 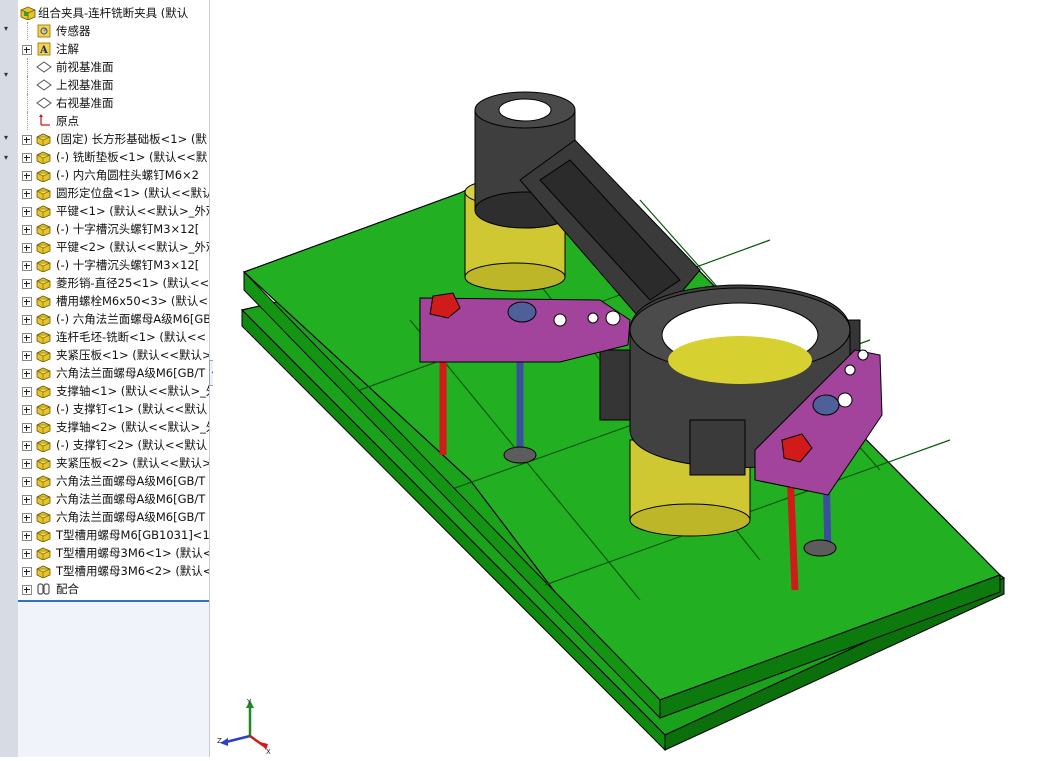 I want to click on tree-item: 平键<2> (默认<<默认>_外观, so click(x=113, y=247).